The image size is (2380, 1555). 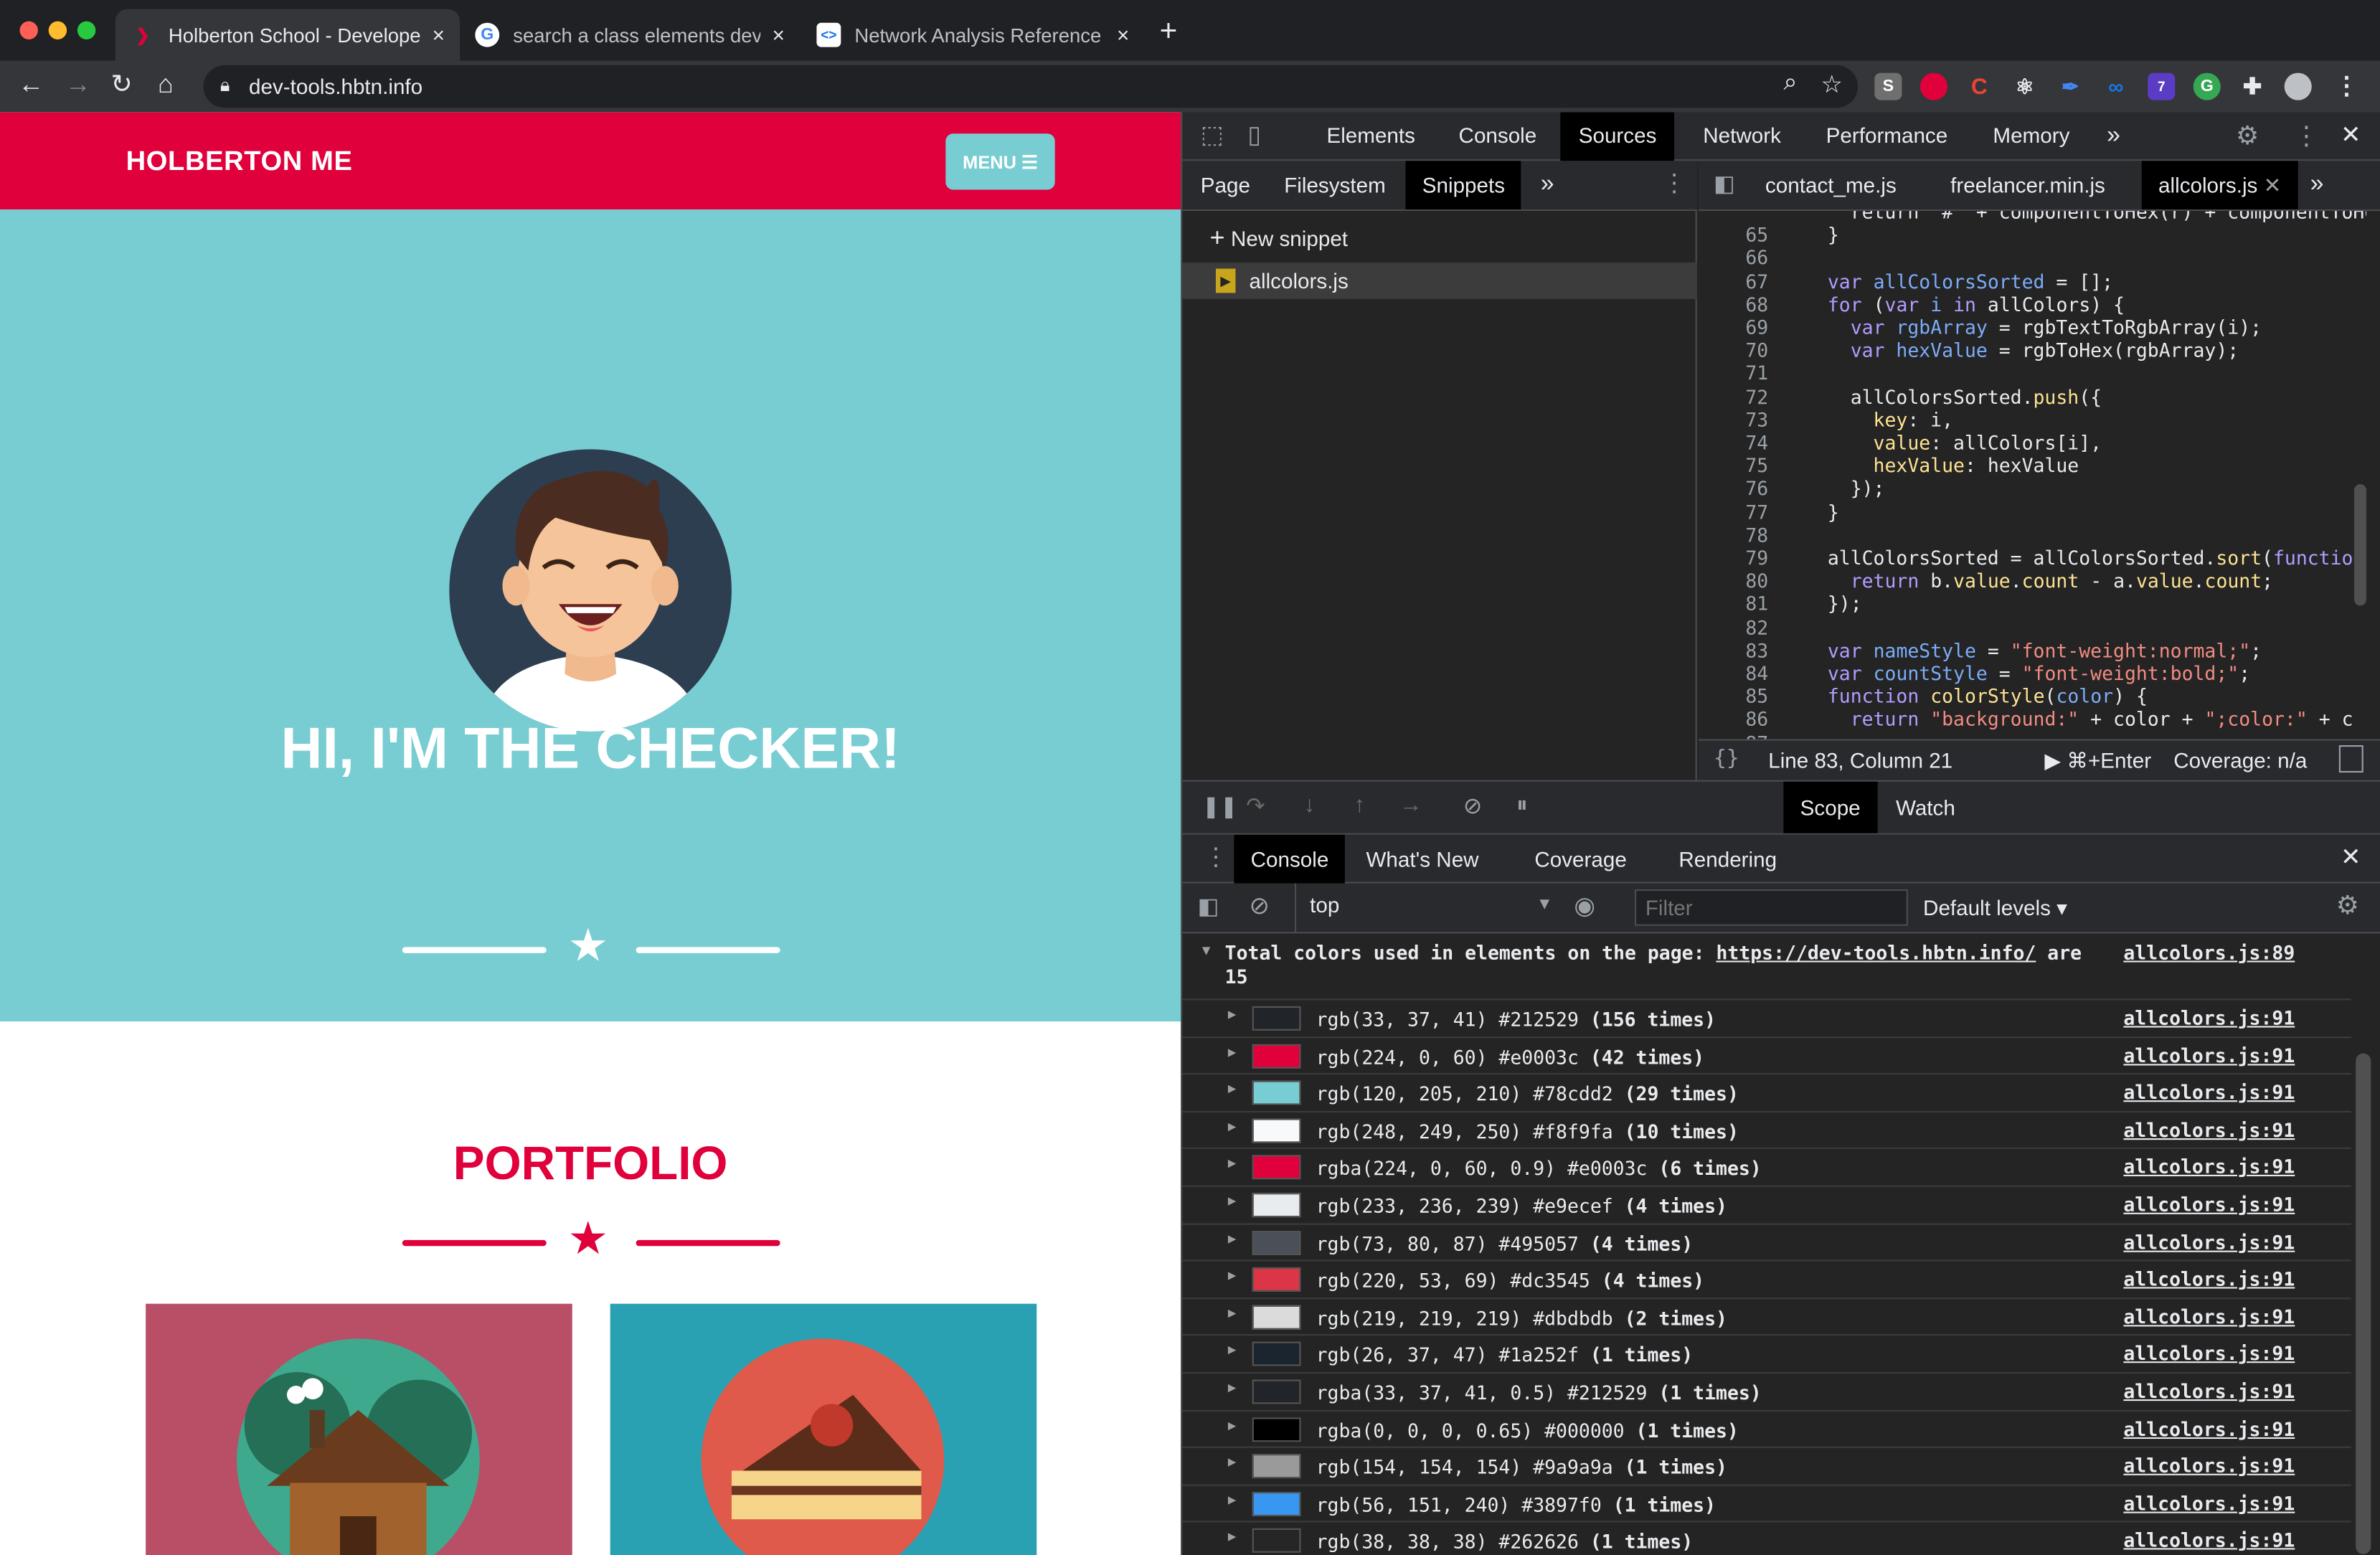 What do you see at coordinates (1771, 907) in the screenshot?
I see `console-filter-input` at bounding box center [1771, 907].